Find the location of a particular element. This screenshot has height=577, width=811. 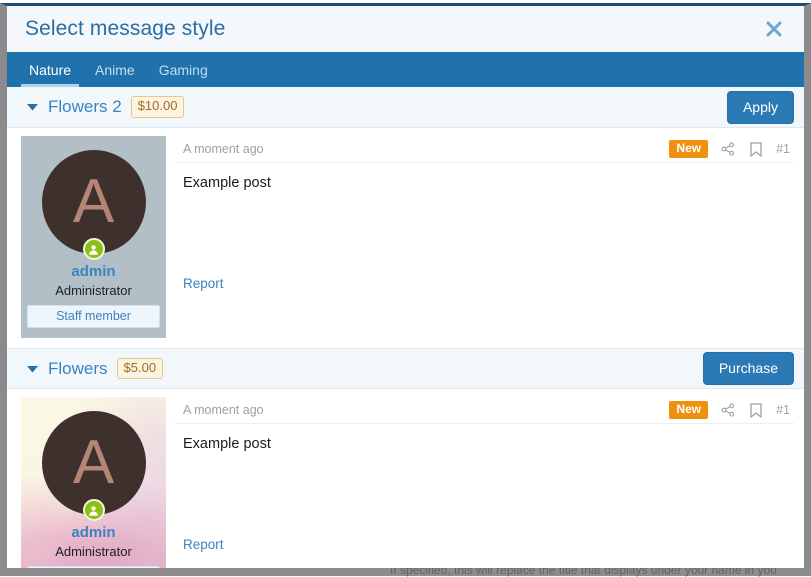

tab-gaming-label: Gaming is located at coordinates (183, 70).